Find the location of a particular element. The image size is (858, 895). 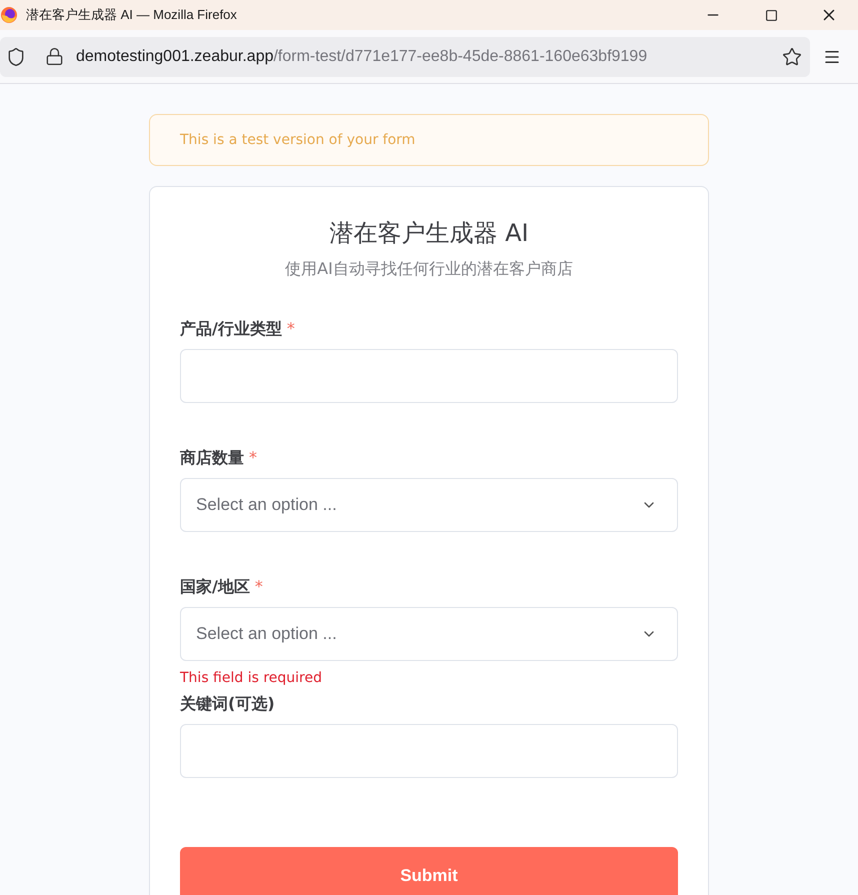

field-label: 产品/行业类型 * is located at coordinates (237, 329).